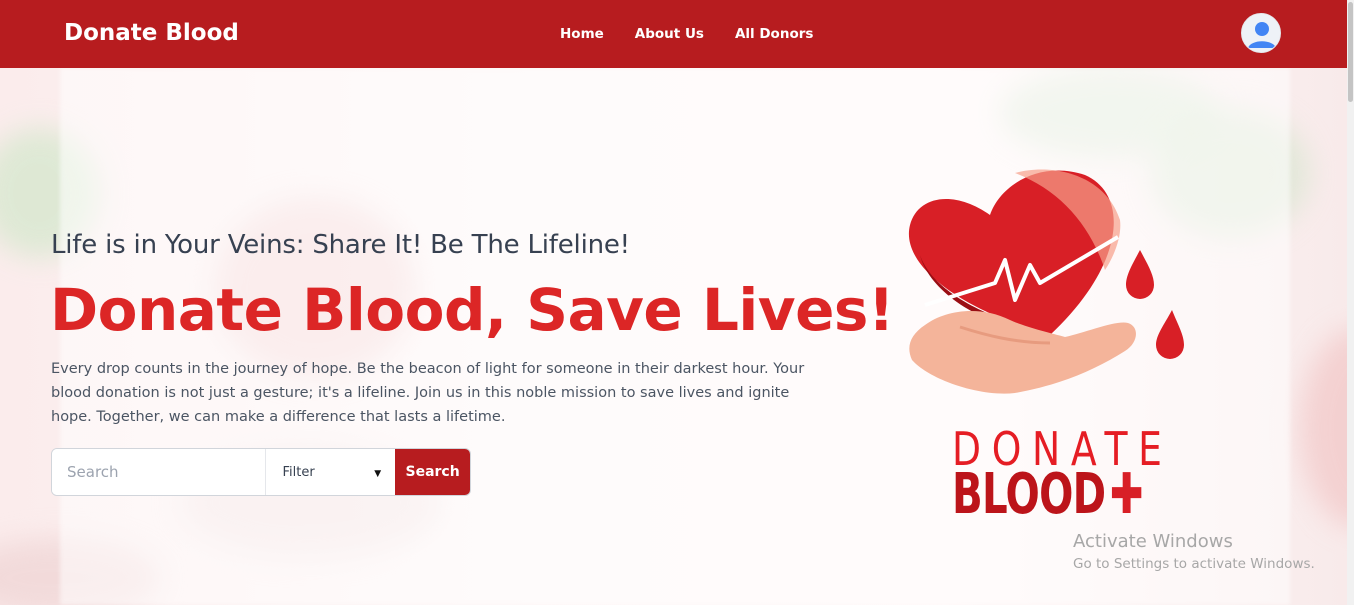 The height and width of the screenshot is (605, 1354). Describe the element at coordinates (1126, 494) in the screenshot. I see `medical-cross-icon: ✚` at that location.